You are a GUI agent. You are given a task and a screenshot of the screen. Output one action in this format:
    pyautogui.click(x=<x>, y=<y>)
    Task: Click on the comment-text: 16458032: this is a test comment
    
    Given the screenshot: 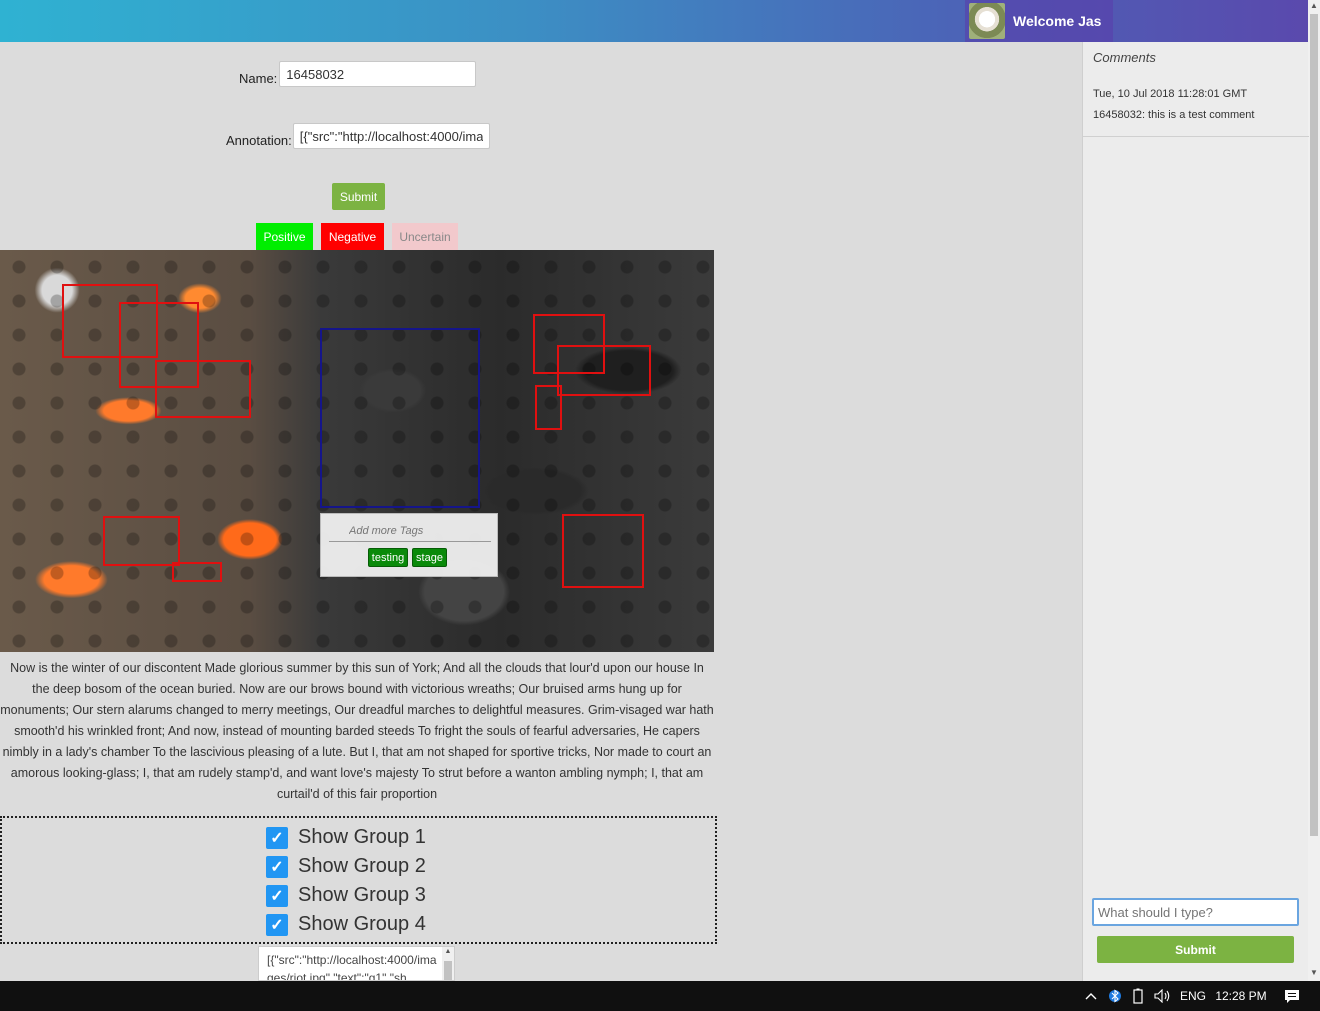 What is the action you would take?
    pyautogui.click(x=1174, y=115)
    